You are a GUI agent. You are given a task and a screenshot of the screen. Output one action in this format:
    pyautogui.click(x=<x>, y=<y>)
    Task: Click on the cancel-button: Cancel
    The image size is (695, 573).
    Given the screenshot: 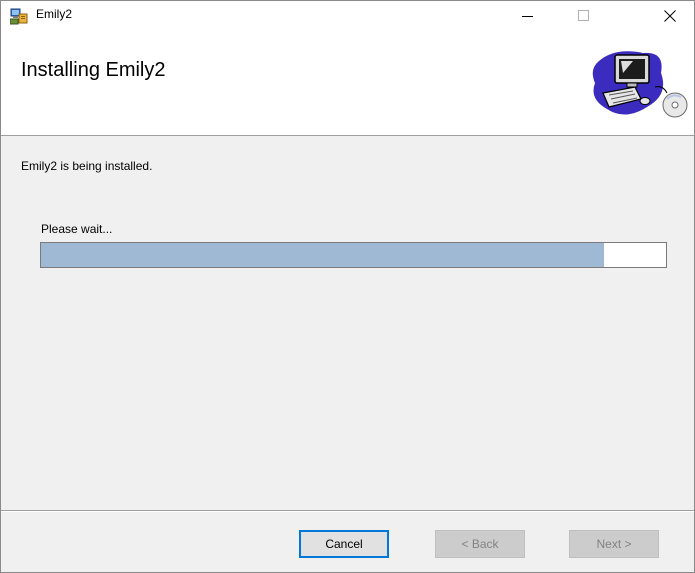 What is the action you would take?
    pyautogui.click(x=344, y=544)
    